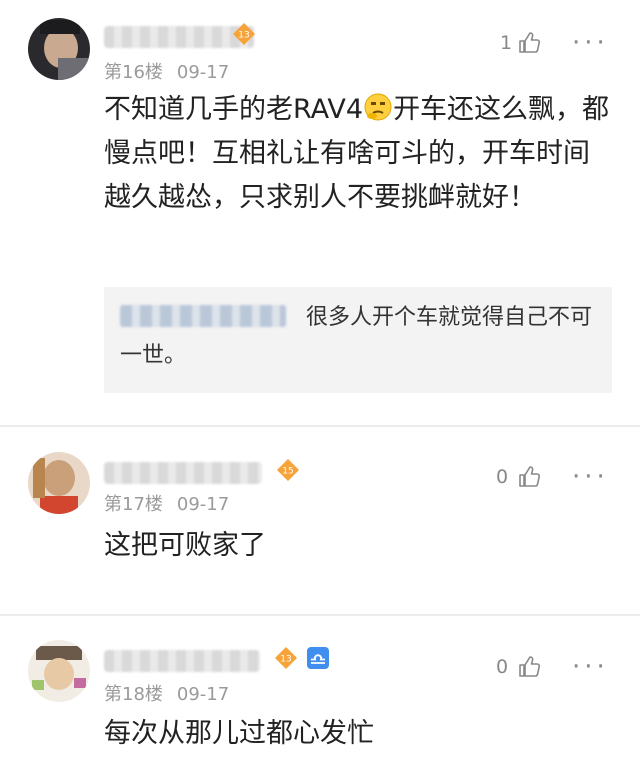 This screenshot has height=783, width=640. What do you see at coordinates (133, 504) in the screenshot?
I see `floor-label: 第17楼` at bounding box center [133, 504].